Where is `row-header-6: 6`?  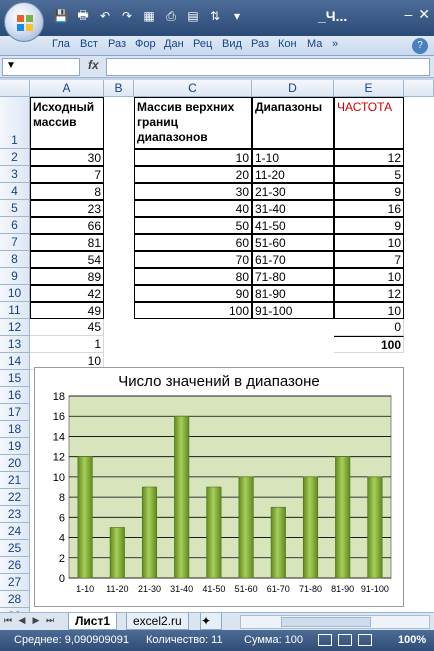
row-header-6: 6 is located at coordinates (15, 225).